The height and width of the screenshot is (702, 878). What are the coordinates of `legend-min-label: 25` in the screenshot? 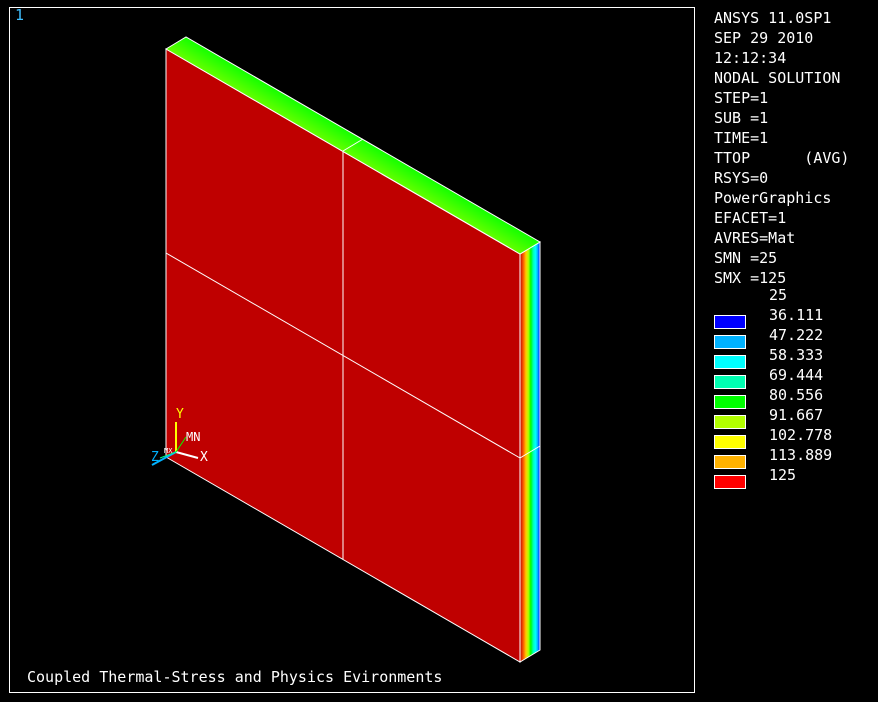 It's located at (778, 295).